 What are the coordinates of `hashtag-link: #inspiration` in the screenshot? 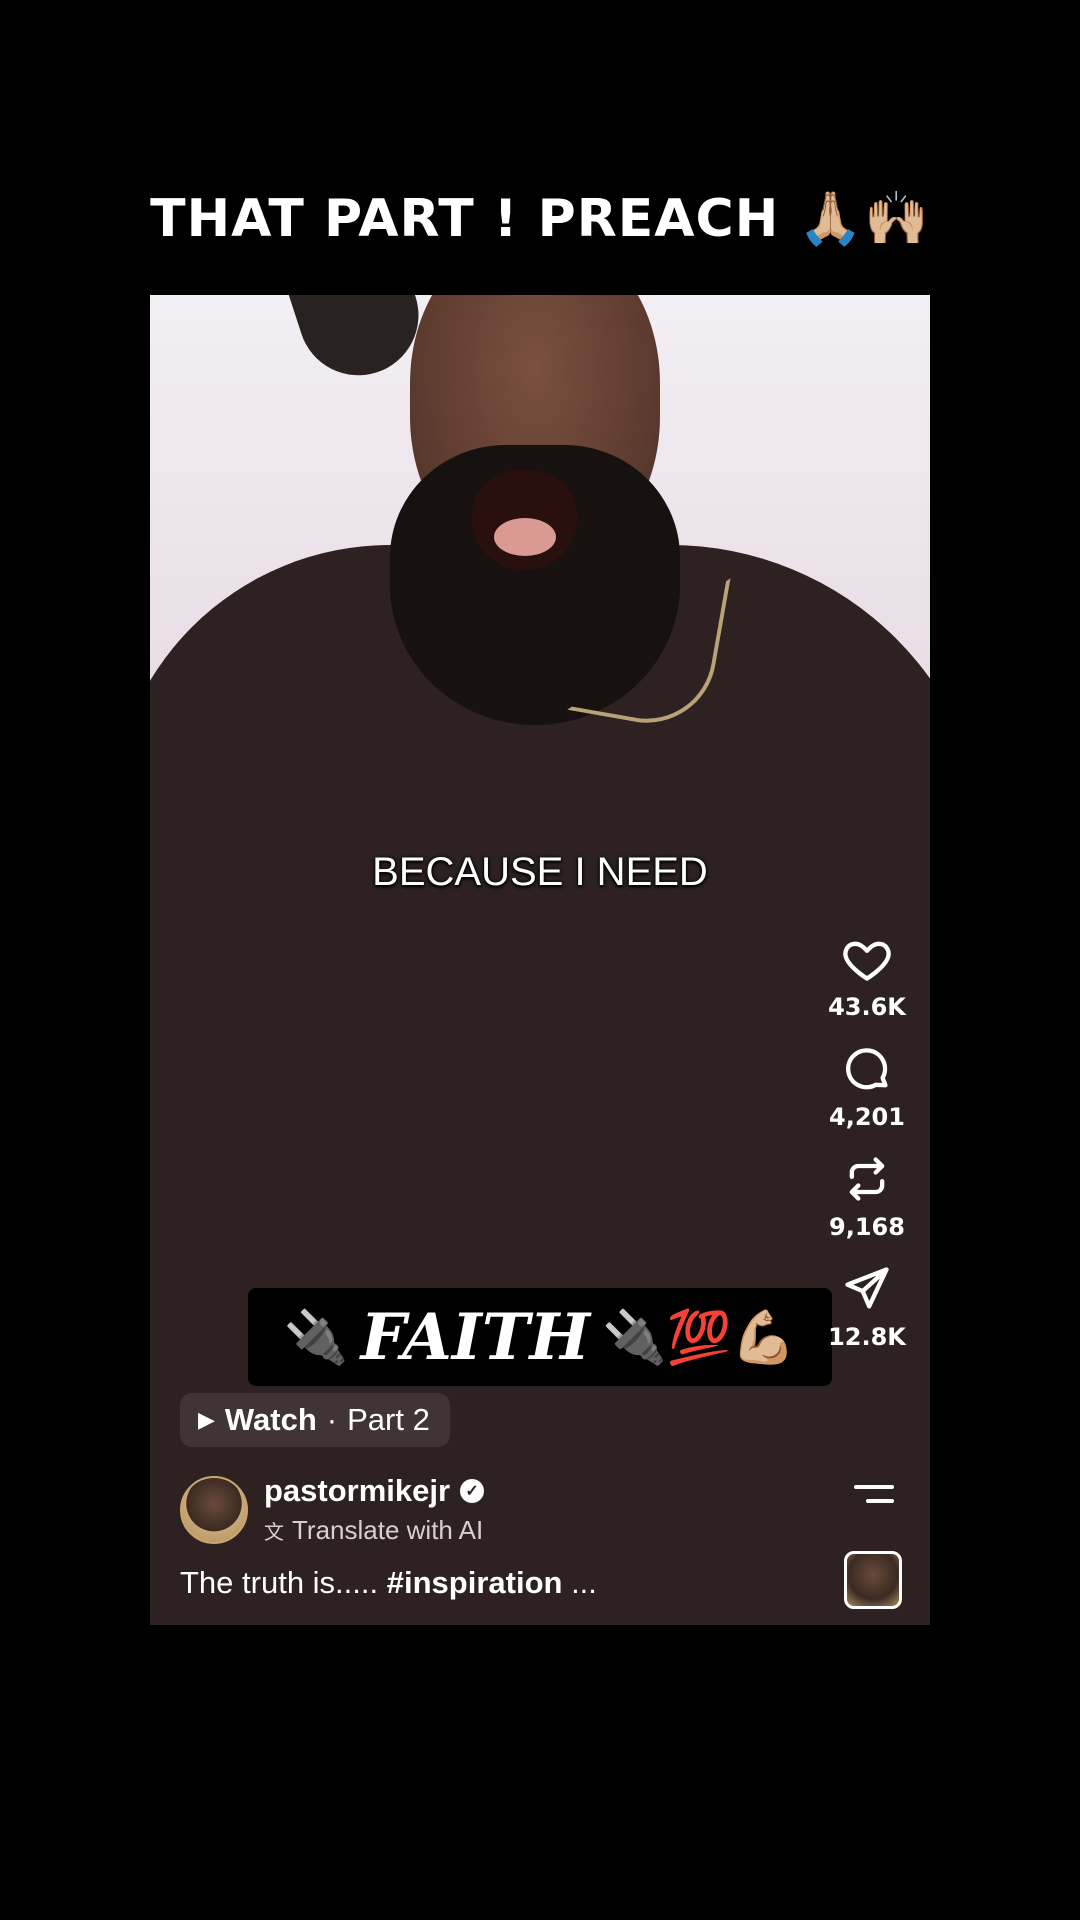 It's located at (475, 1582).